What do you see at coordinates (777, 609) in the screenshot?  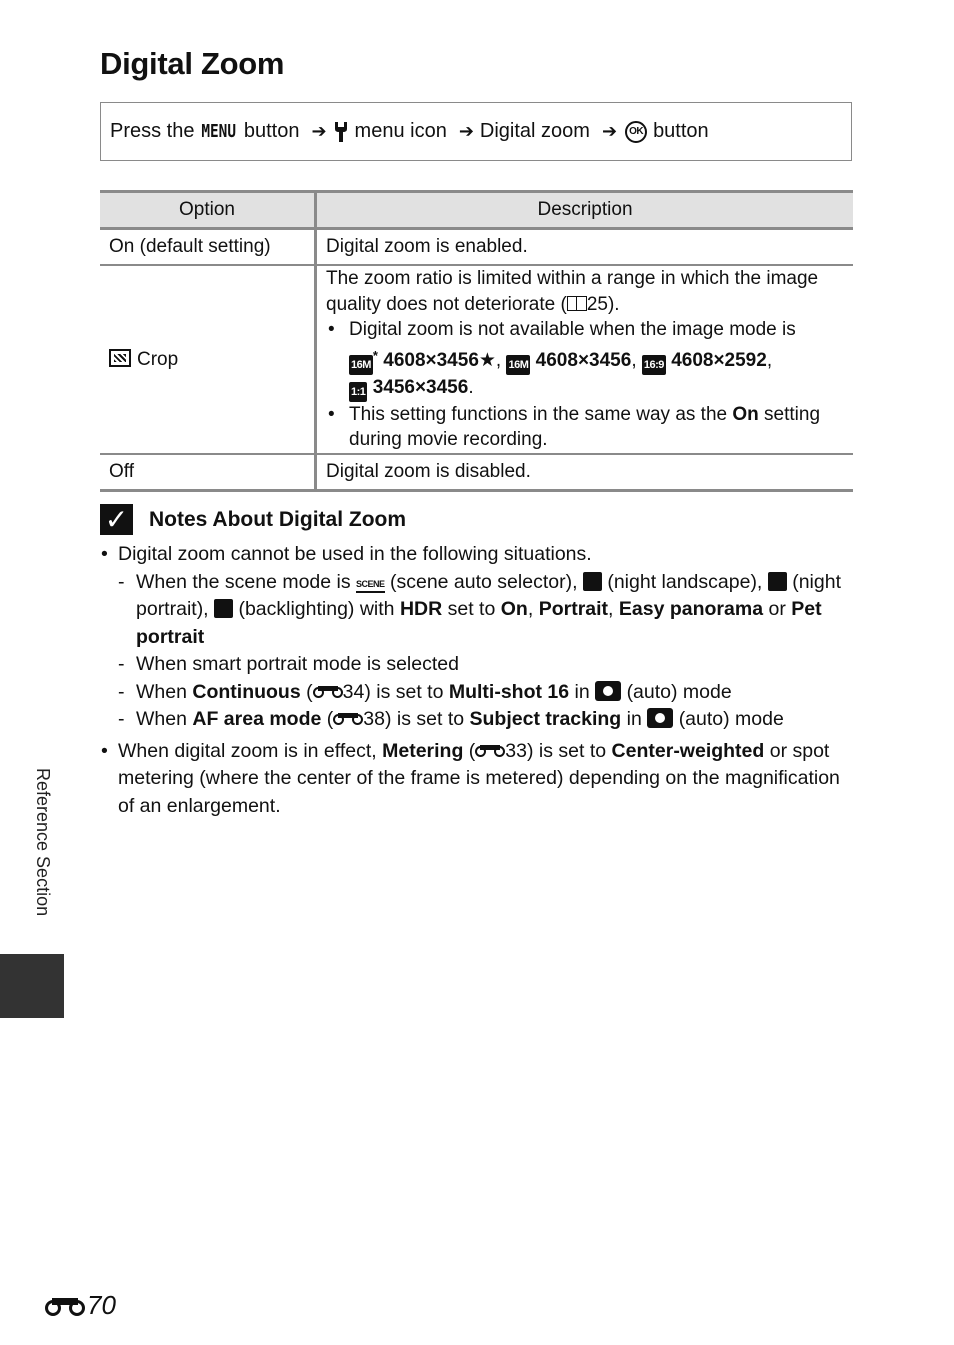 I see `text: or` at bounding box center [777, 609].